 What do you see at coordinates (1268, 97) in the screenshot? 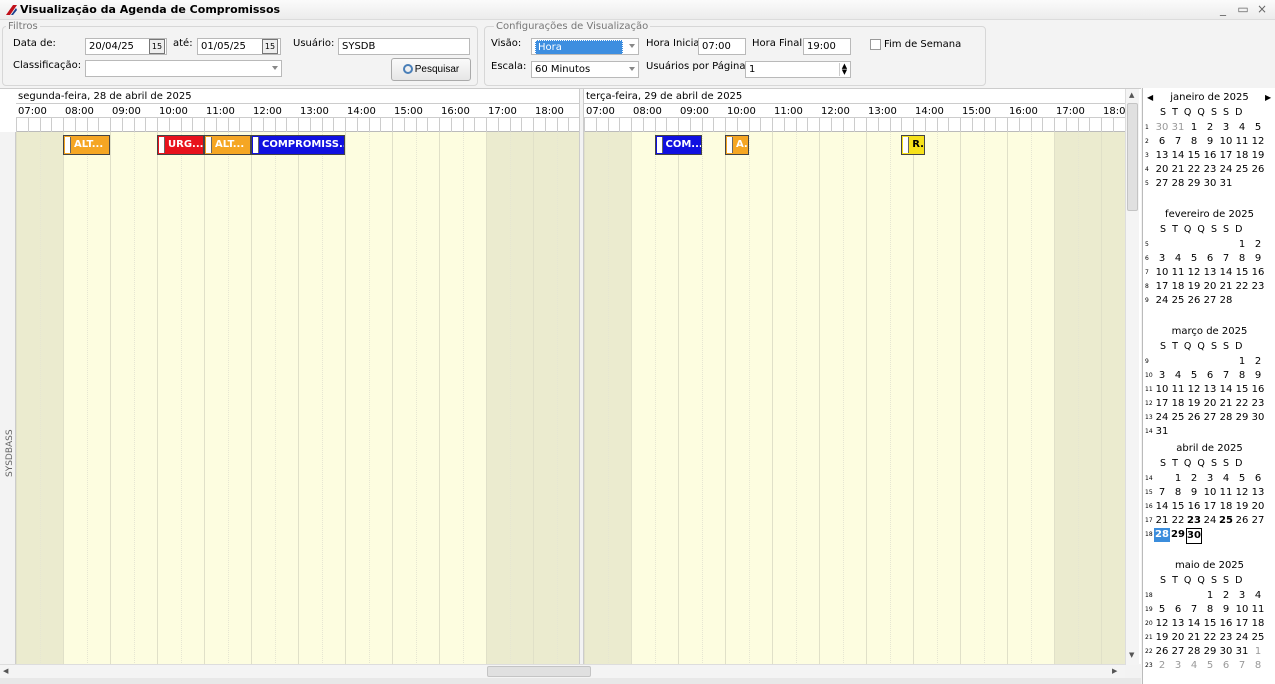
I see `next-month-icon: ▶` at bounding box center [1268, 97].